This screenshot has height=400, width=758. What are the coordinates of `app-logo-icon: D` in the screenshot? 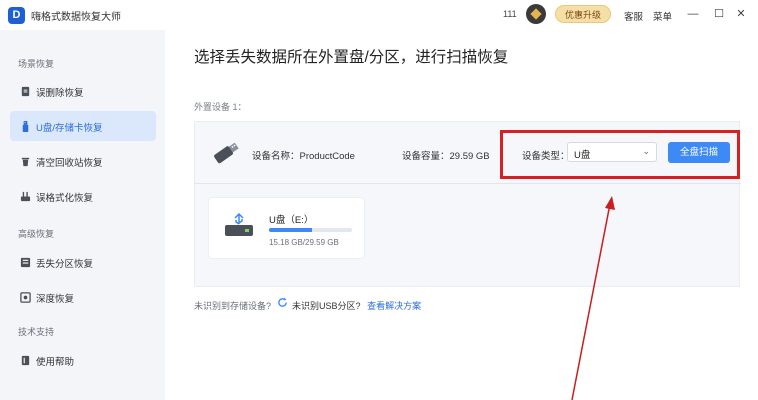 It's located at (16, 15).